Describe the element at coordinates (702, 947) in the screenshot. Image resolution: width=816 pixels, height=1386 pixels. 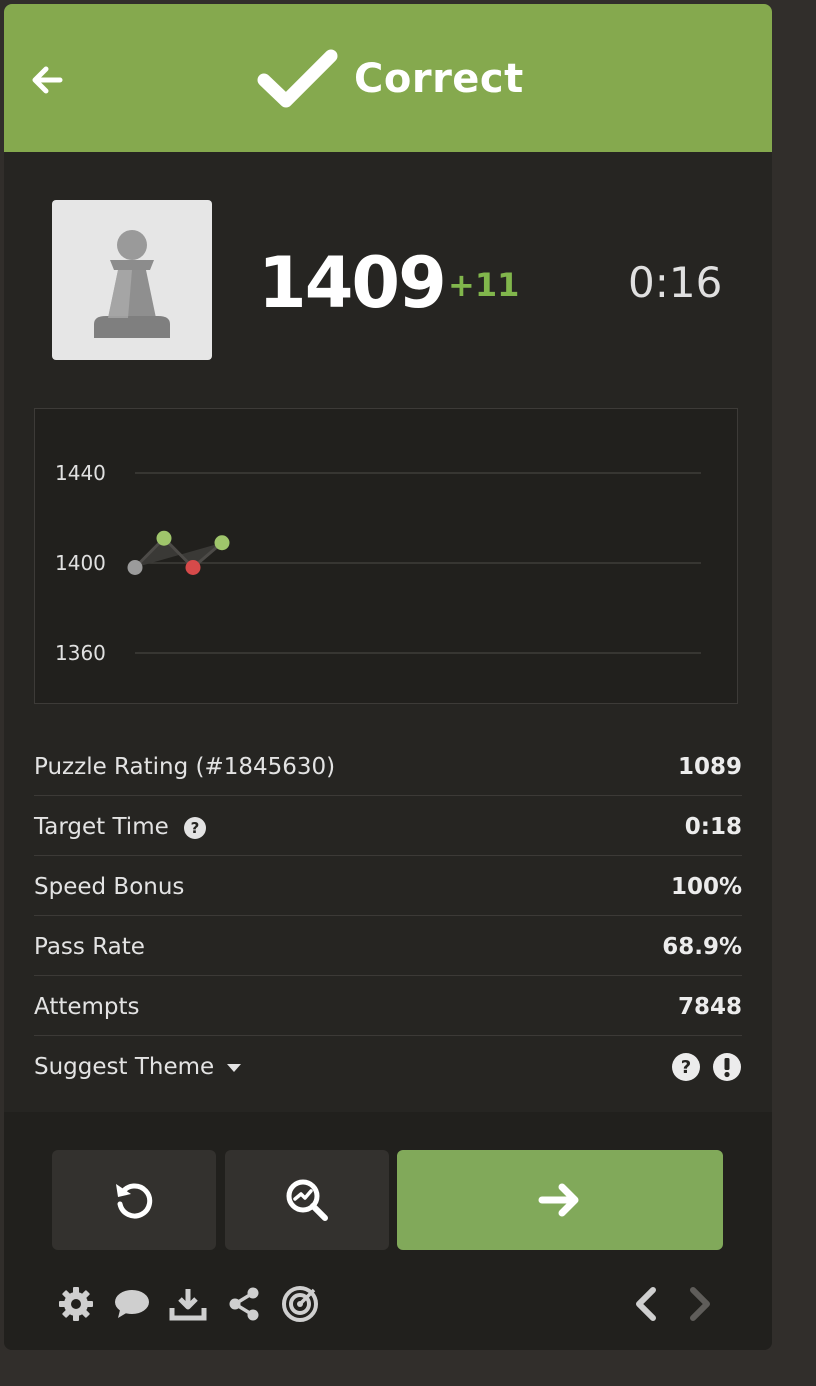
I see `stat-value: 68.9%` at that location.